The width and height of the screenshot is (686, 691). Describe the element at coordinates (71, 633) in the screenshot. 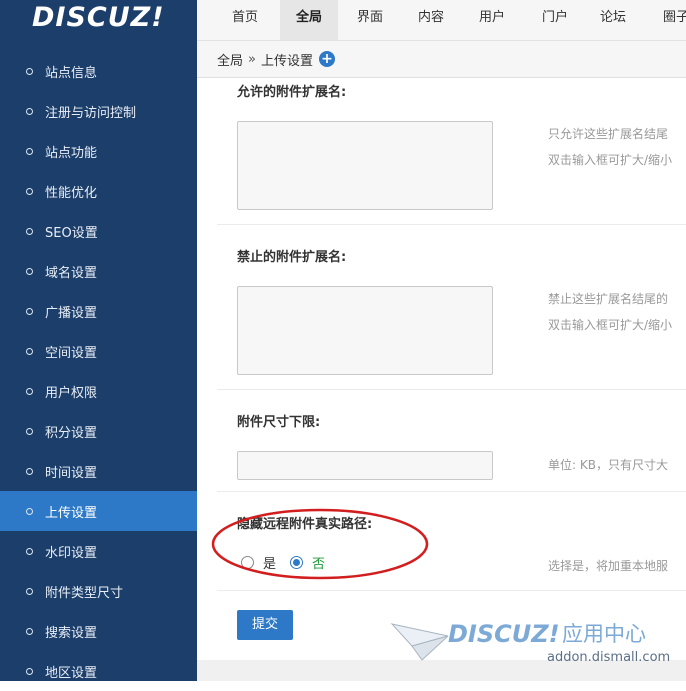

I see `sidebar-item-label: 搜索设置` at that location.